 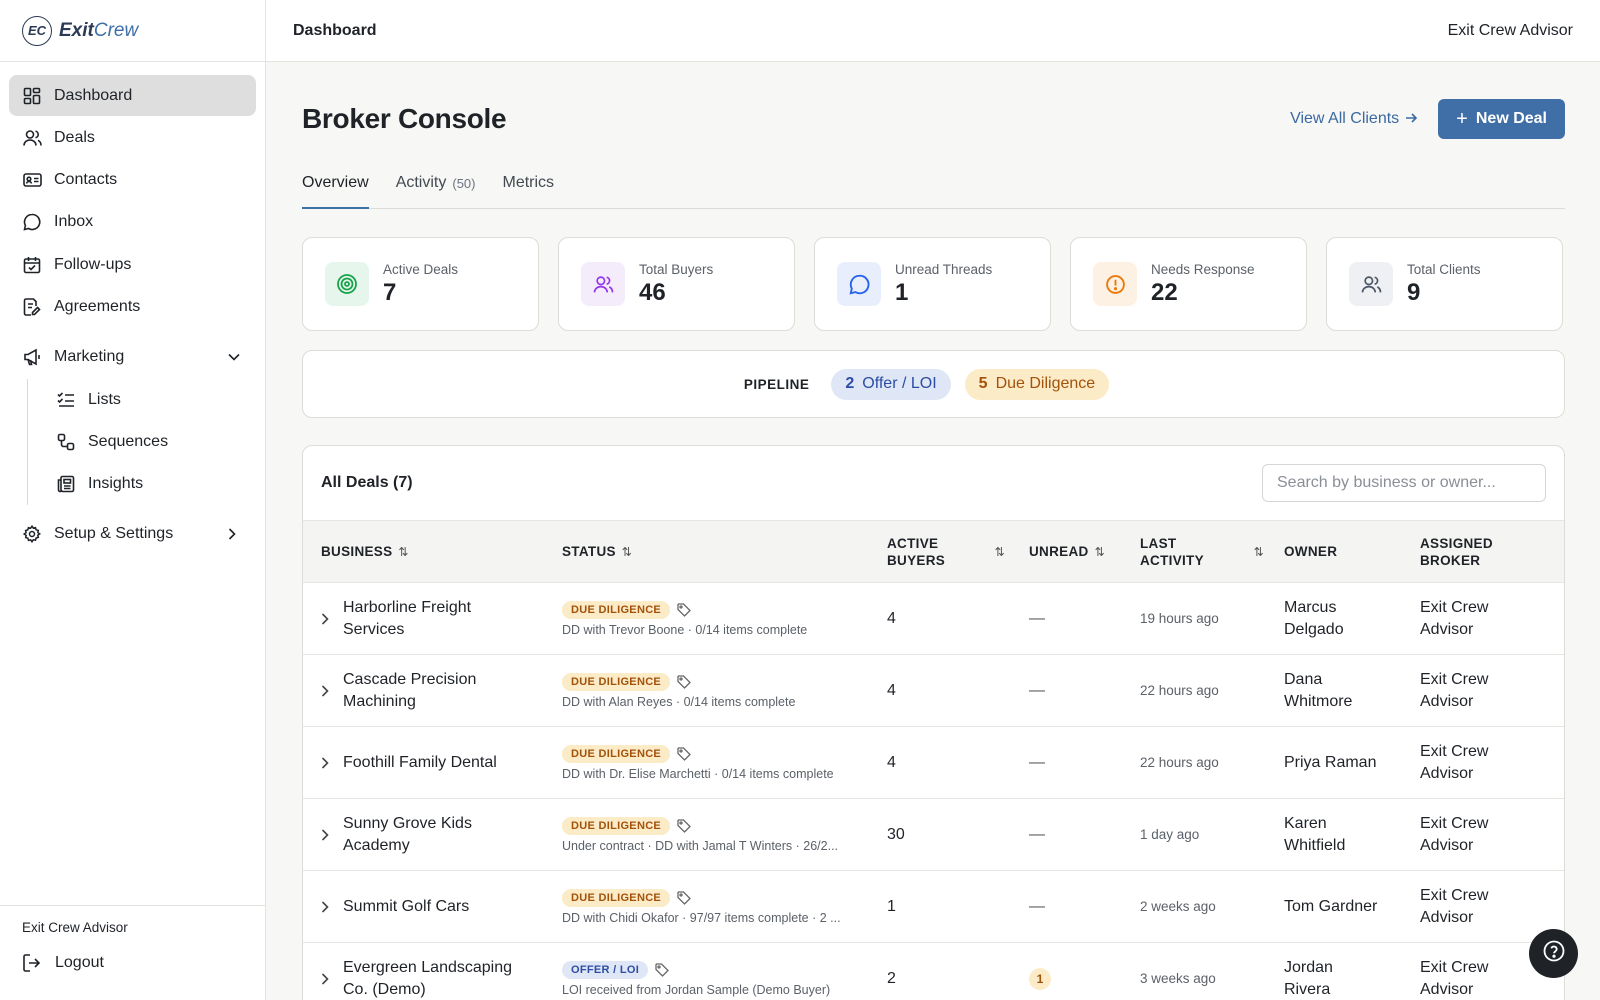 I want to click on tab-activity: Activity (50), so click(x=436, y=190).